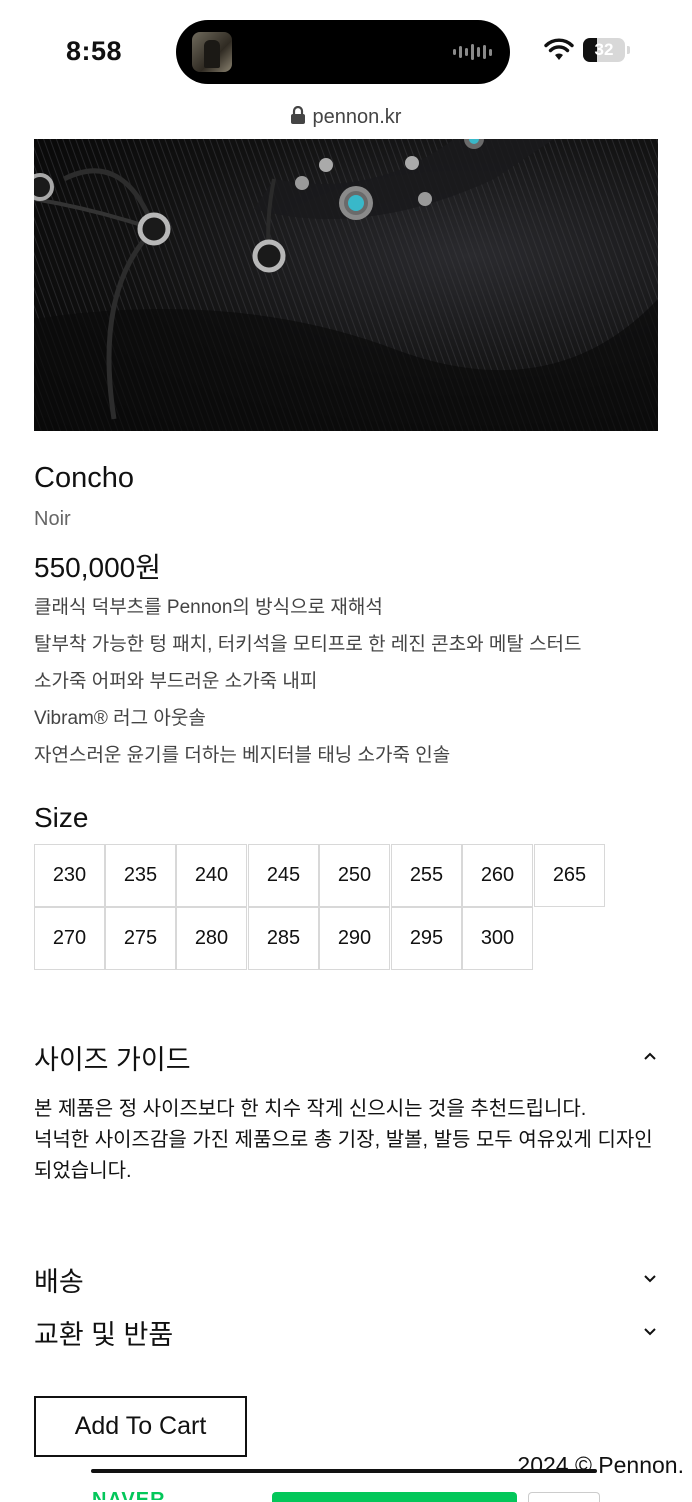 The image size is (692, 1502). Describe the element at coordinates (208, 607) in the screenshot. I see `feature-item: 클래식 덕부츠를 Pennon의 방식으로 재해석` at that location.